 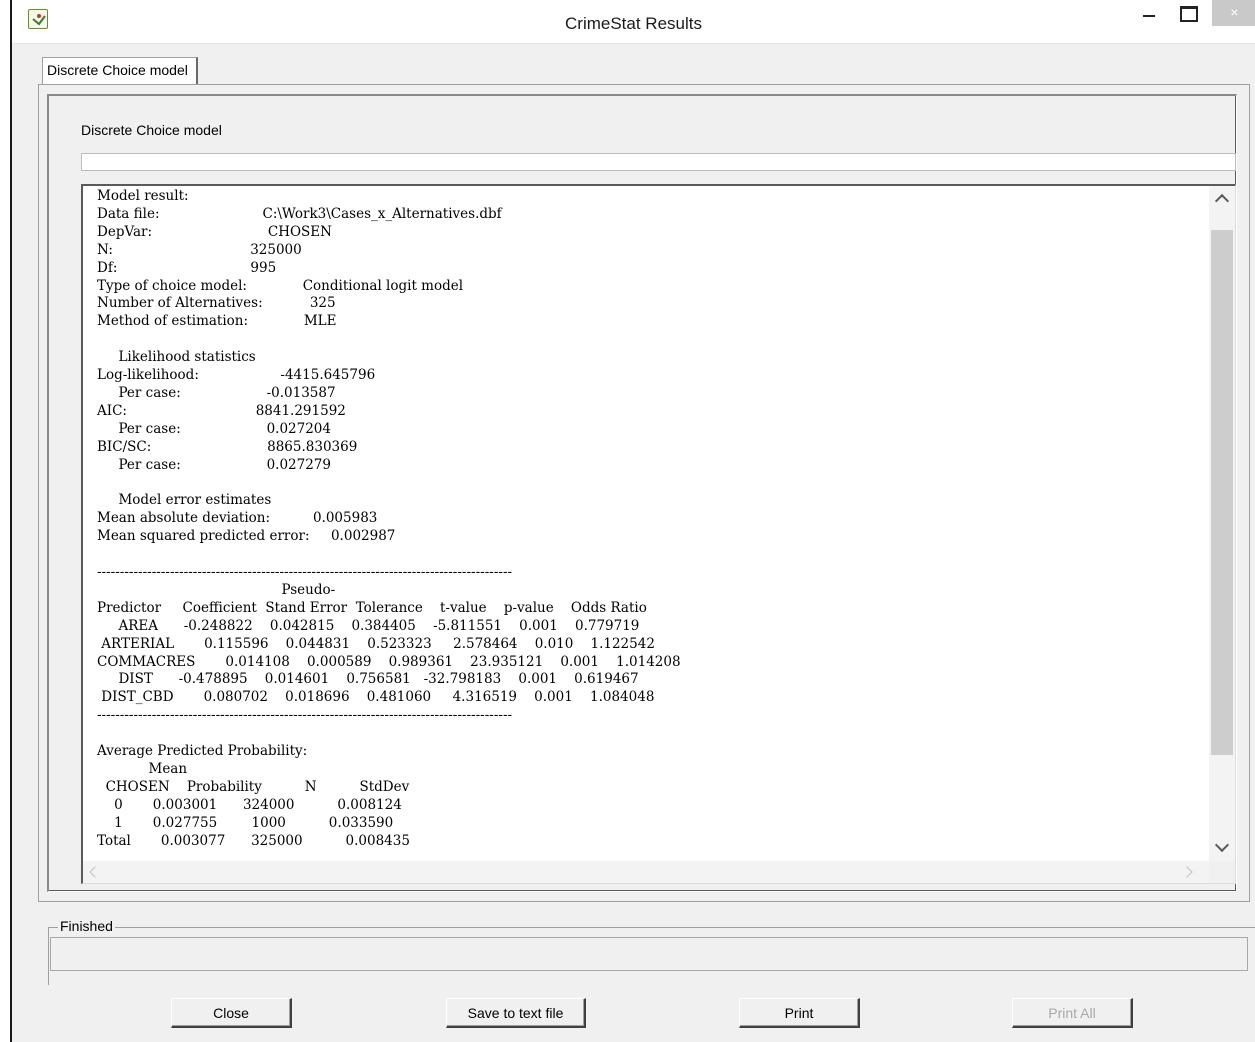 I want to click on tab-discrete-choice-model: Discrete Choice model, so click(x=120, y=71).